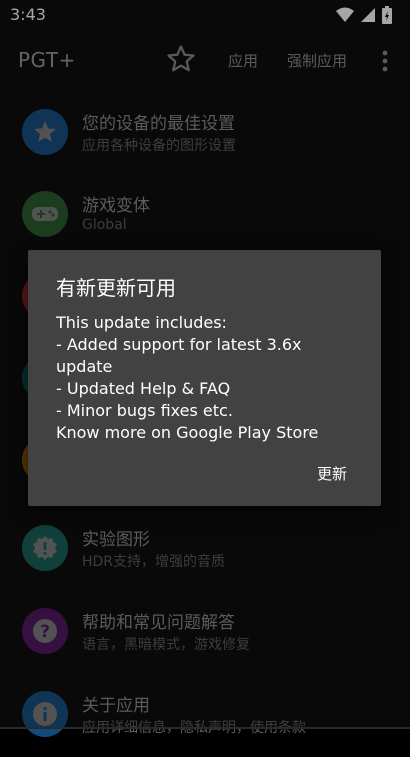  What do you see at coordinates (84, 366) in the screenshot?
I see `dialog-line: update` at bounding box center [84, 366].